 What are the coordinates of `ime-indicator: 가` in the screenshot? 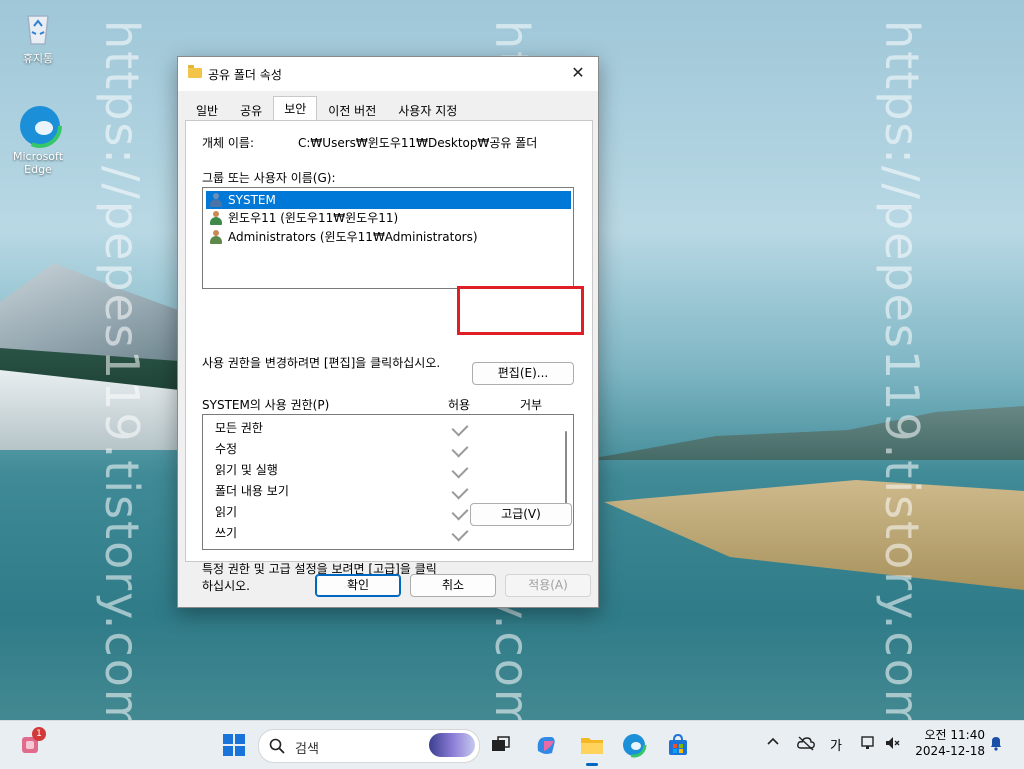 It's located at (836, 744).